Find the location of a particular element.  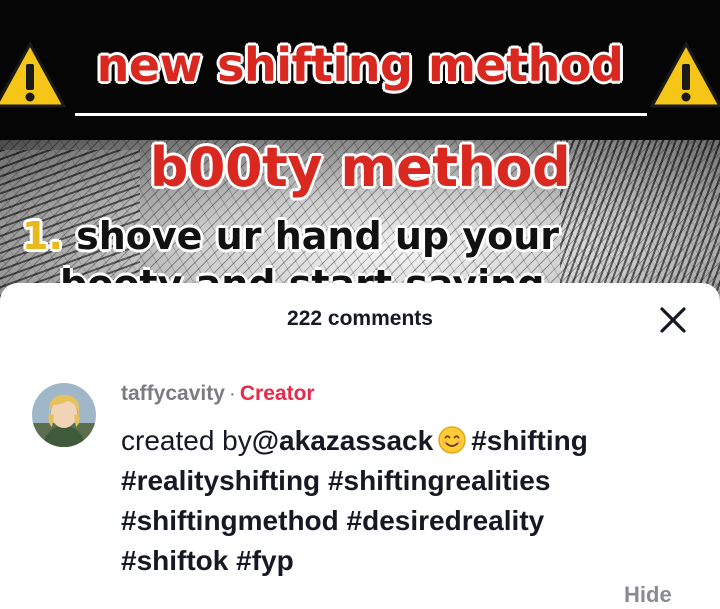

close-icon is located at coordinates (673, 320).